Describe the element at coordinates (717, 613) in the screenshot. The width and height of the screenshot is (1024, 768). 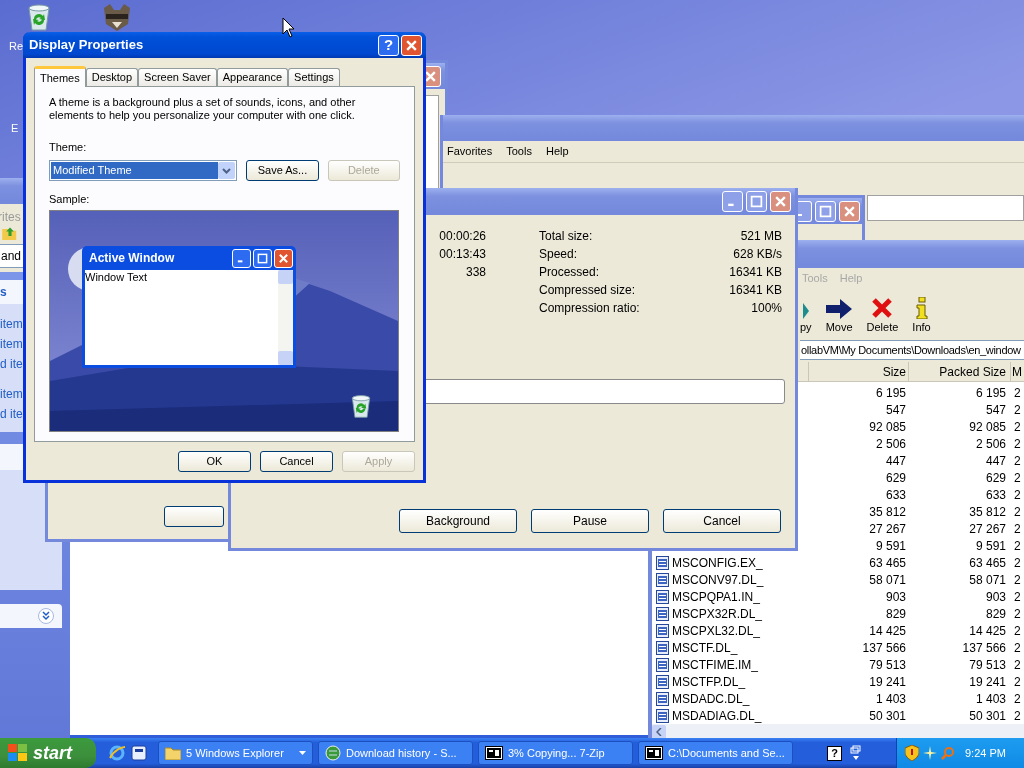
I see `file-name: MSCPX32R.DL_` at that location.